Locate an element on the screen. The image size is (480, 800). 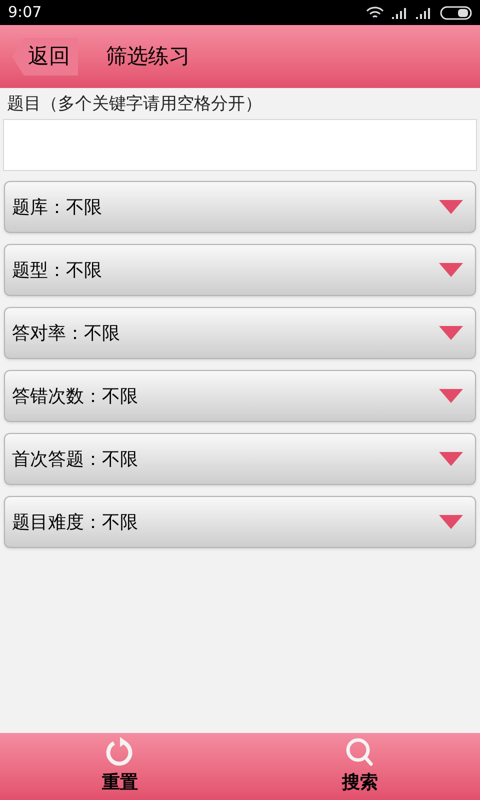
search-button: 搜索 is located at coordinates (360, 766).